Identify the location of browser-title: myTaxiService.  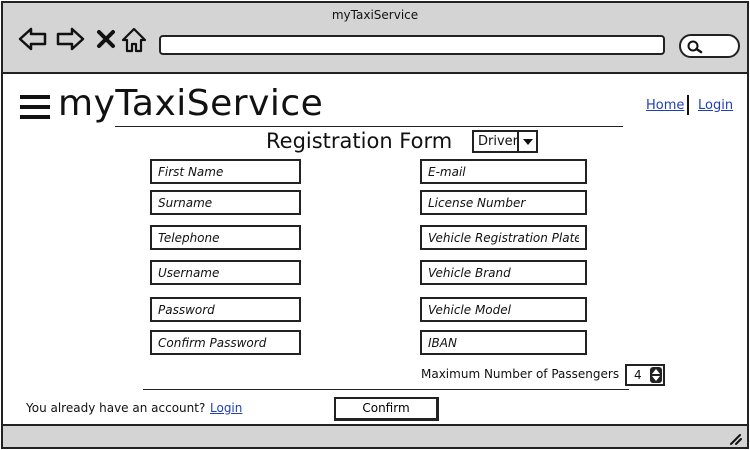
(375, 15).